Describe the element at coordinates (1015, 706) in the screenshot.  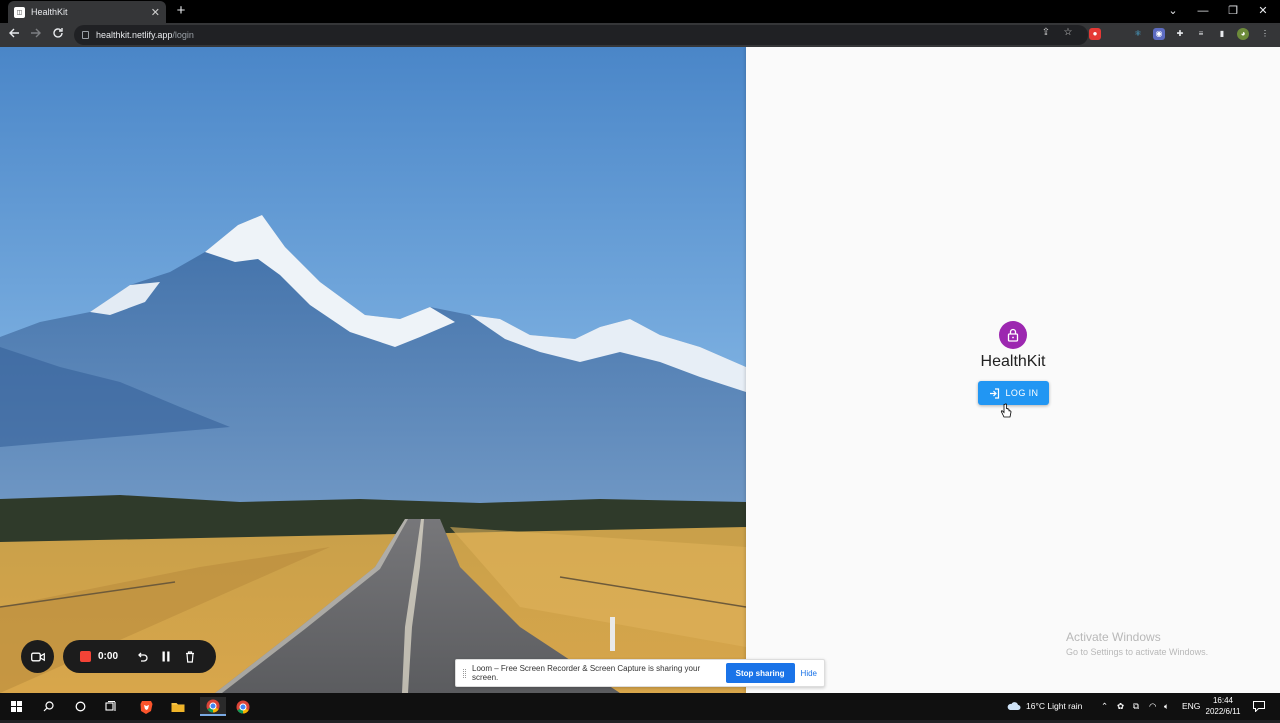
I see `weather-cloud-icon` at that location.